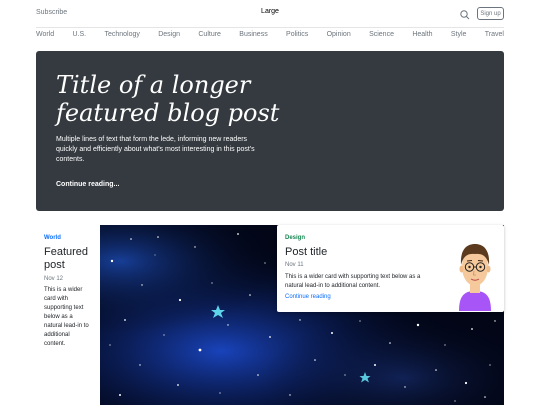 The image size is (540, 405). I want to click on nav-item-style: Style, so click(459, 37).